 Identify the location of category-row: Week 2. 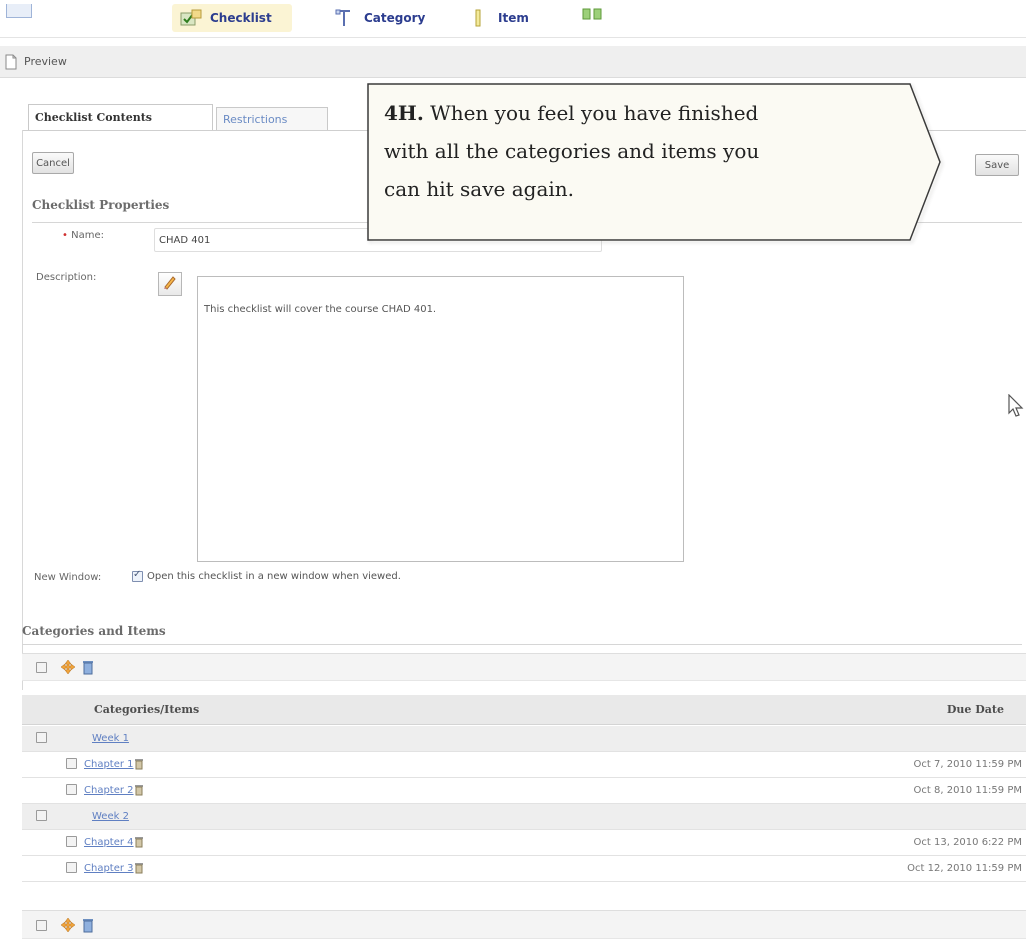
(524, 817).